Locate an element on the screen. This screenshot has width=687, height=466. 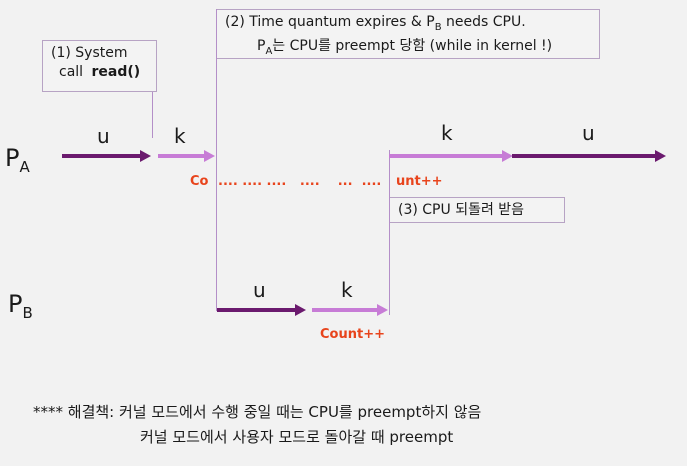
process-b-kernel-arrow is located at coordinates (350, 310).